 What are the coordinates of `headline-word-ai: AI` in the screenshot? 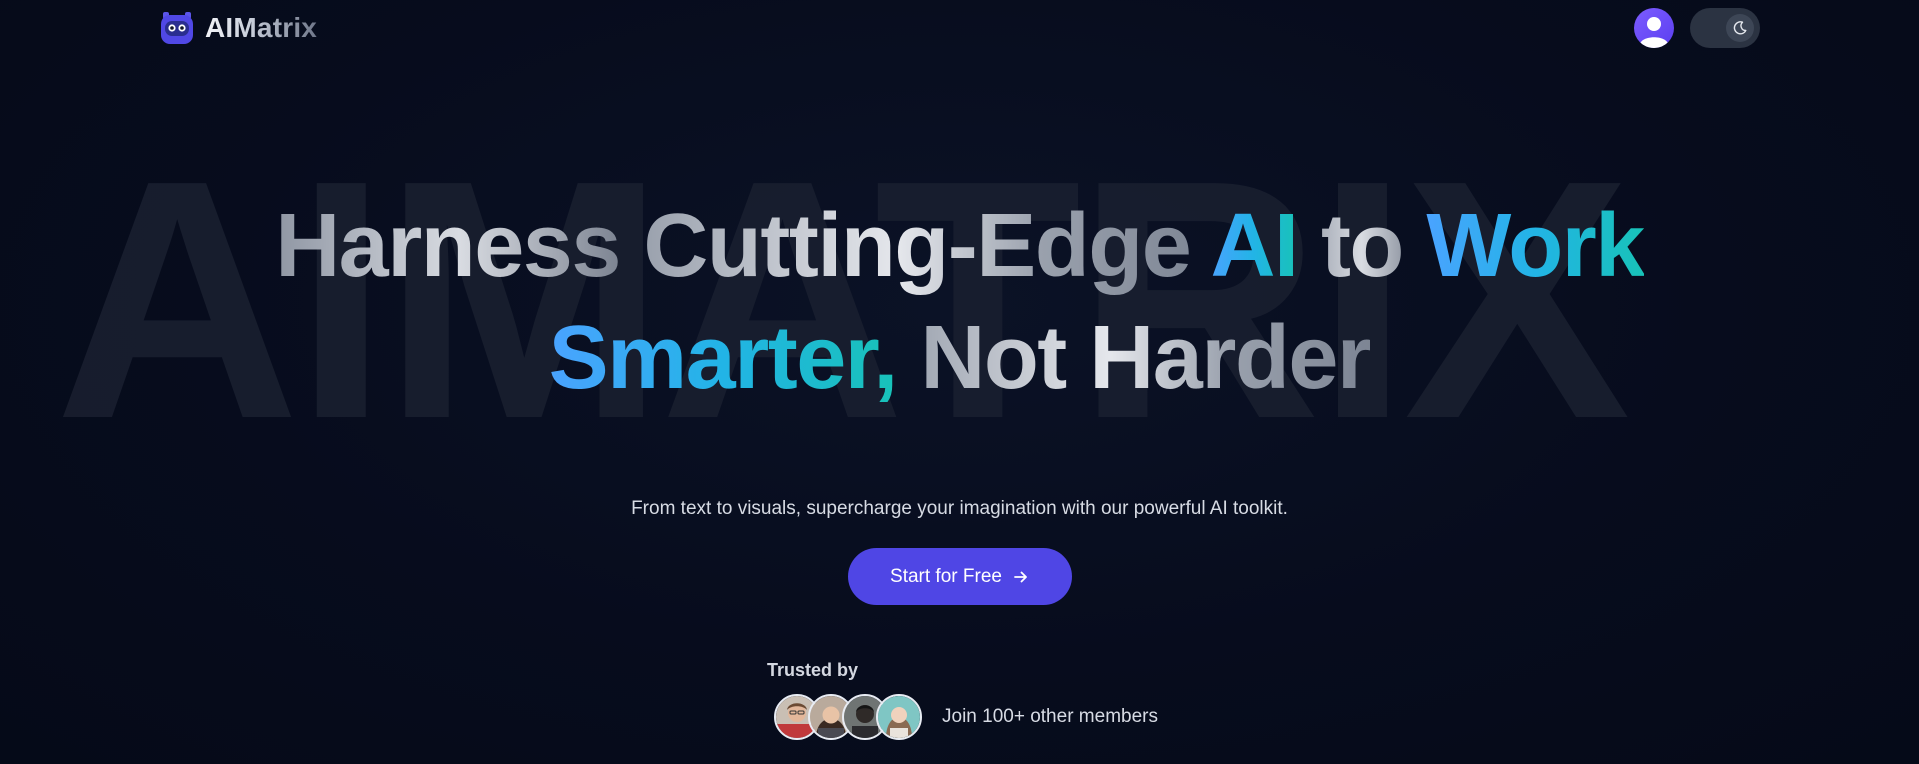 It's located at (1254, 246).